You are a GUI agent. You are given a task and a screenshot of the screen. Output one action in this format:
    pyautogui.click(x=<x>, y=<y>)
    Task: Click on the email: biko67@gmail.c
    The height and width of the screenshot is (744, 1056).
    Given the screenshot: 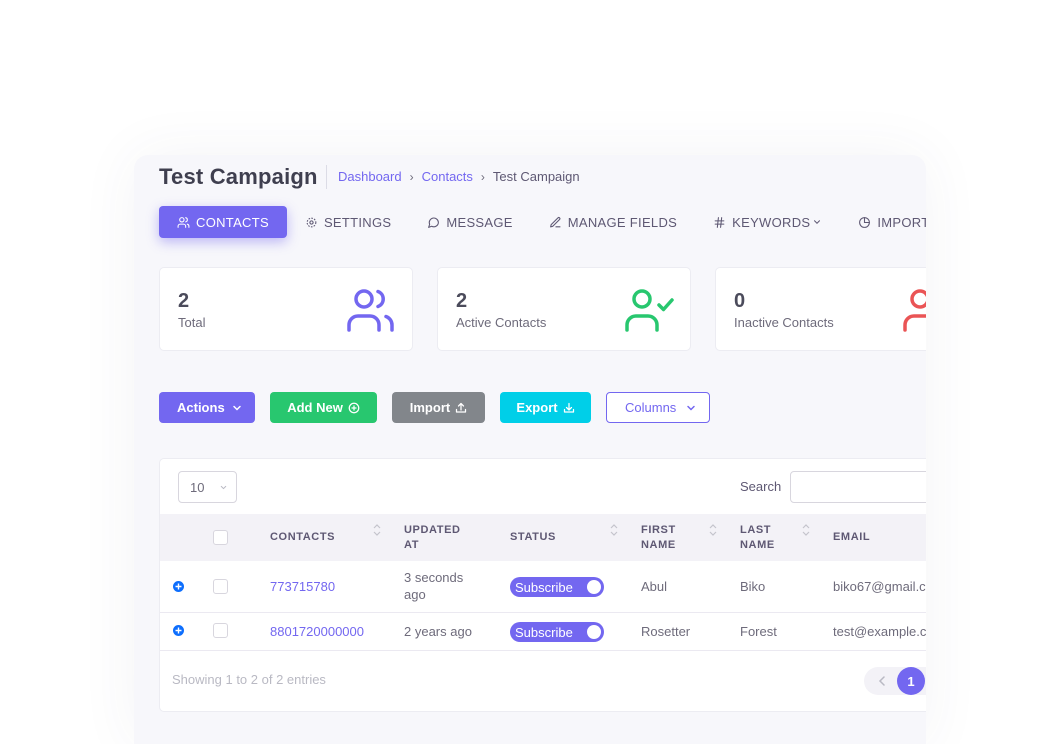 What is the action you would take?
    pyautogui.click(x=879, y=586)
    